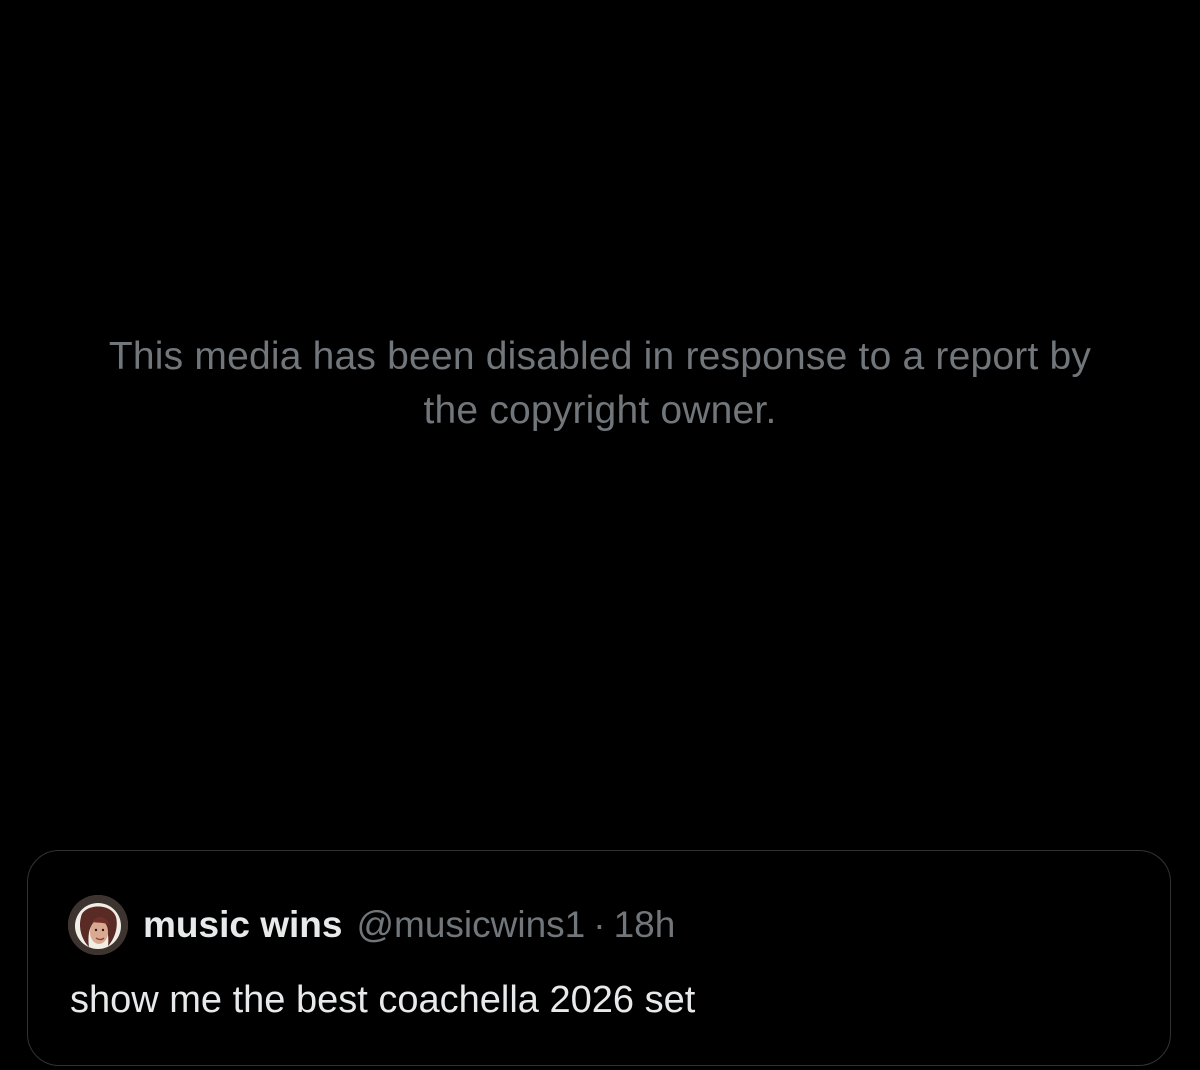  Describe the element at coordinates (383, 1000) in the screenshot. I see `quoted-post-text: show me the best coachella 2026 set` at that location.